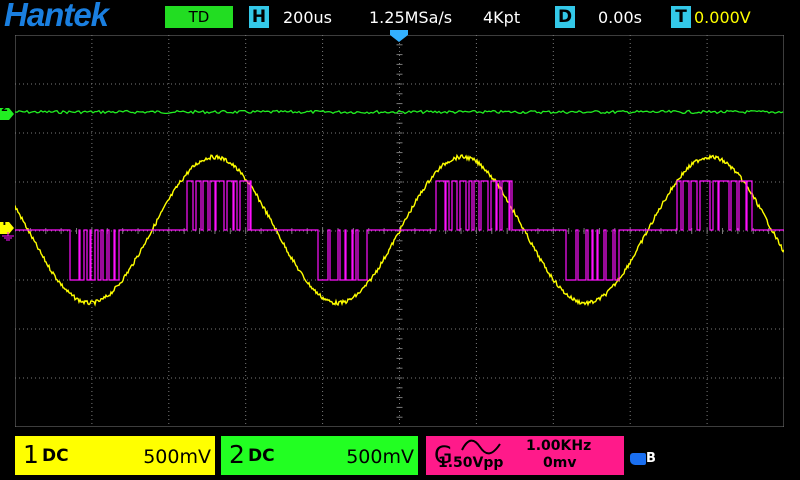 Image resolution: width=800 pixels, height=480 pixels. I want to click on ch2-number: 2, so click(237, 454).